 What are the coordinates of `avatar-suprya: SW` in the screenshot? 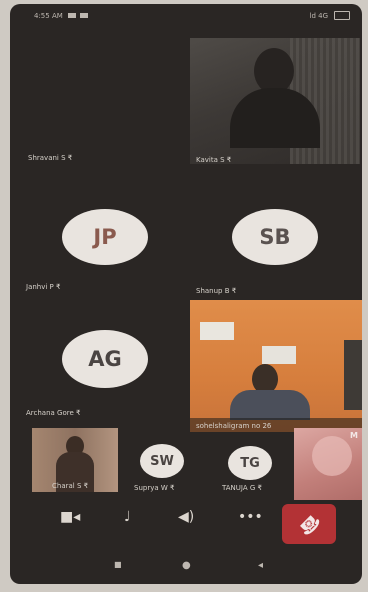 It's located at (162, 461).